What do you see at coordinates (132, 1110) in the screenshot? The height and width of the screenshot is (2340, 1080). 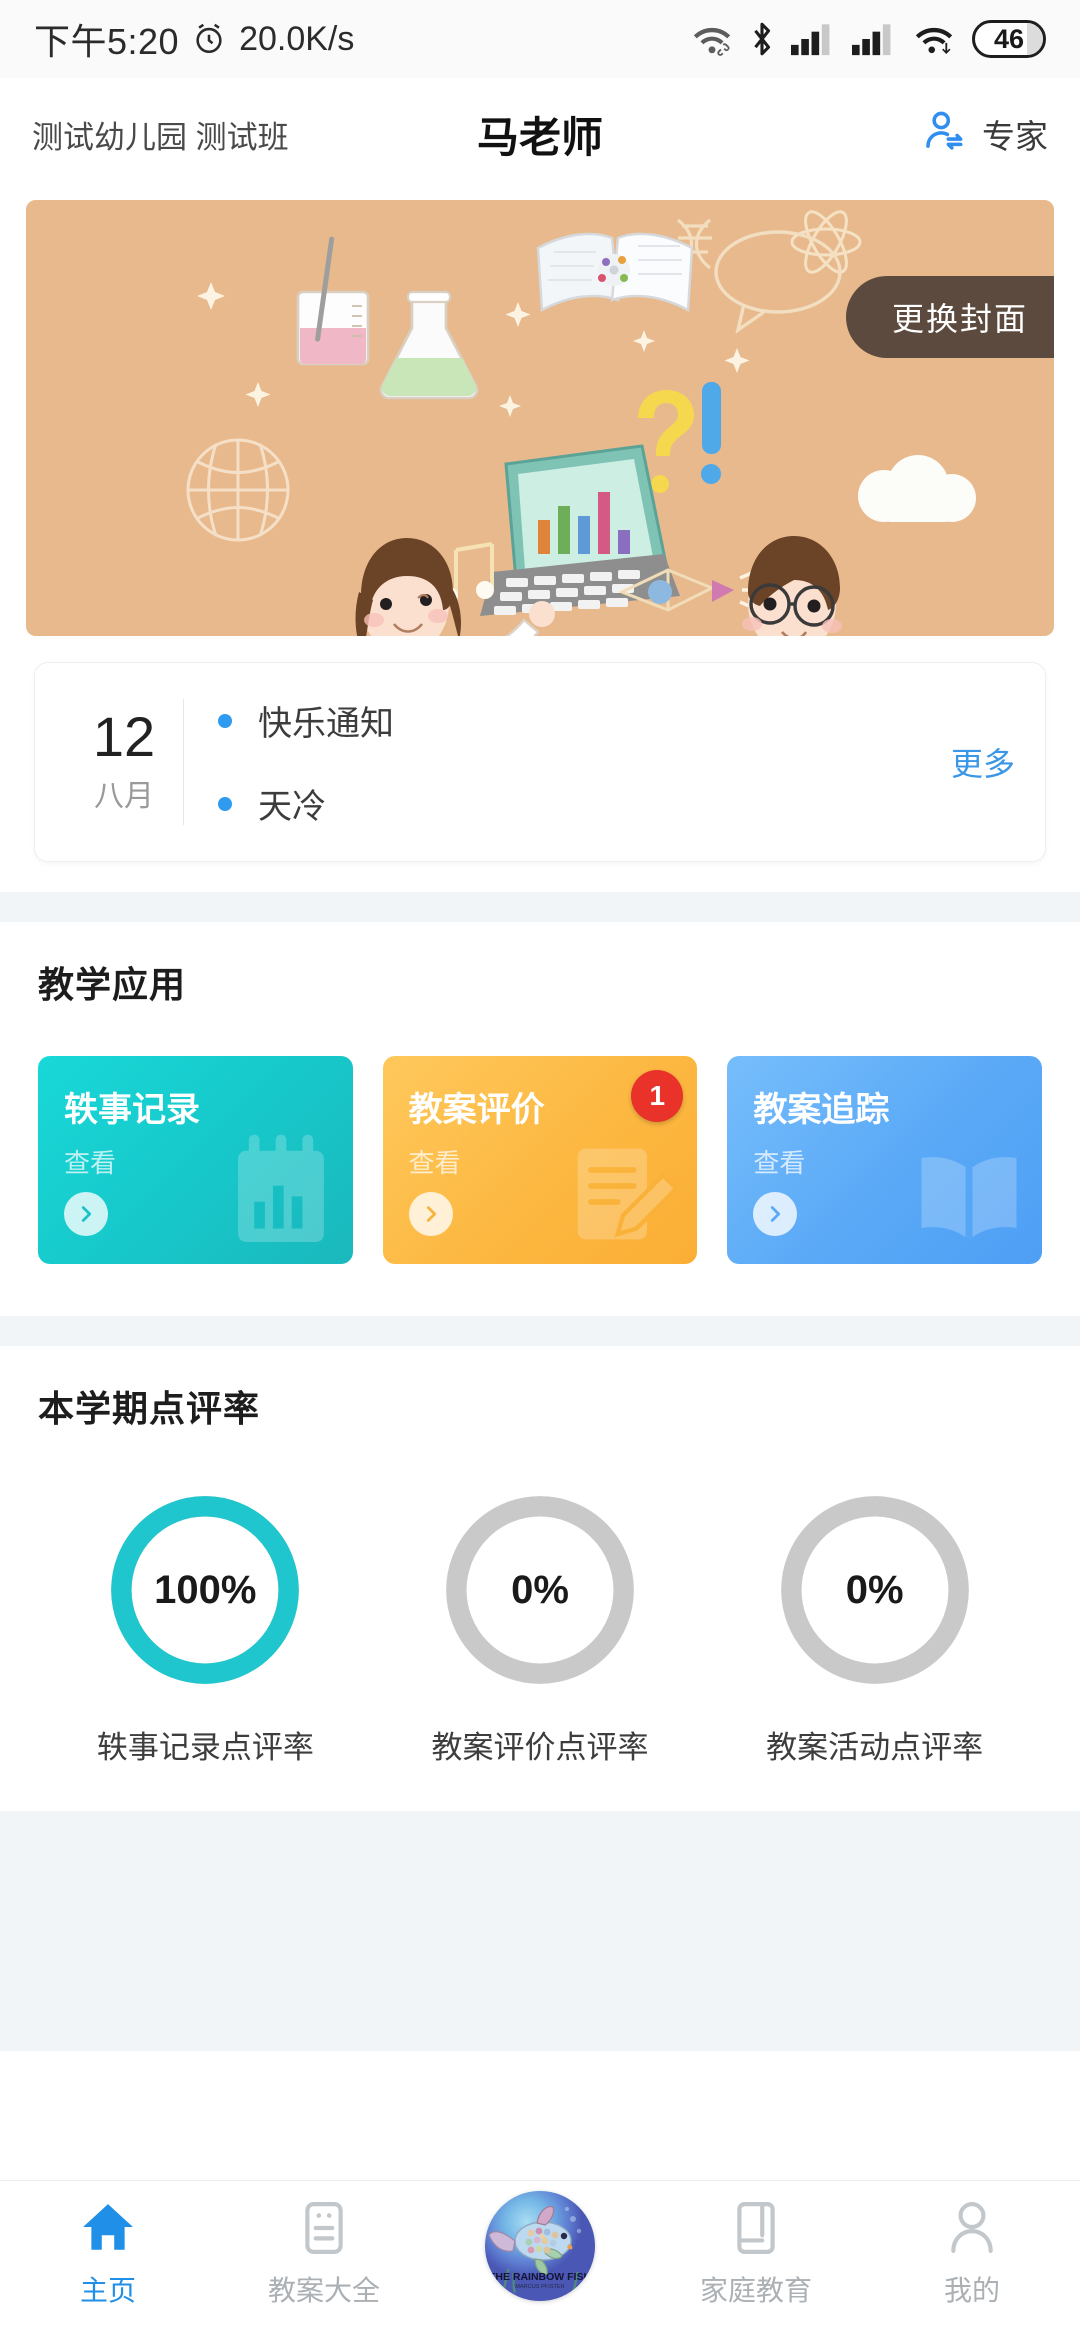 I see `app-card-title: 轶事记录` at bounding box center [132, 1110].